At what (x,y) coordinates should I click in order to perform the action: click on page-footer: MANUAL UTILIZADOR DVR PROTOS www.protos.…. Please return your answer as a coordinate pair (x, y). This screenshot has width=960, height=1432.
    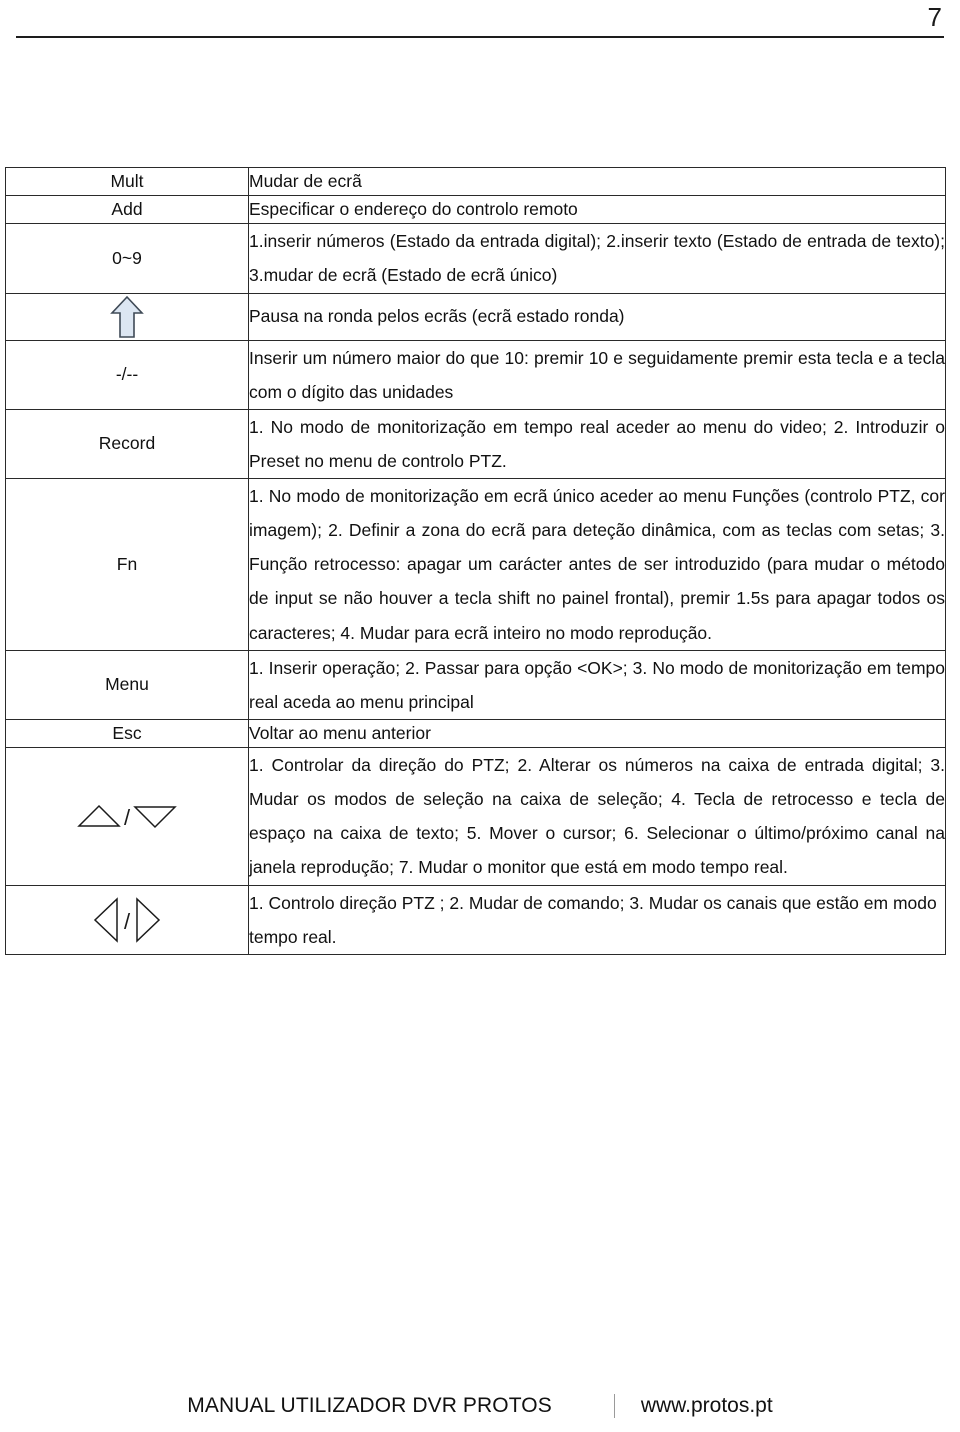
    Looking at the image, I should click on (480, 1406).